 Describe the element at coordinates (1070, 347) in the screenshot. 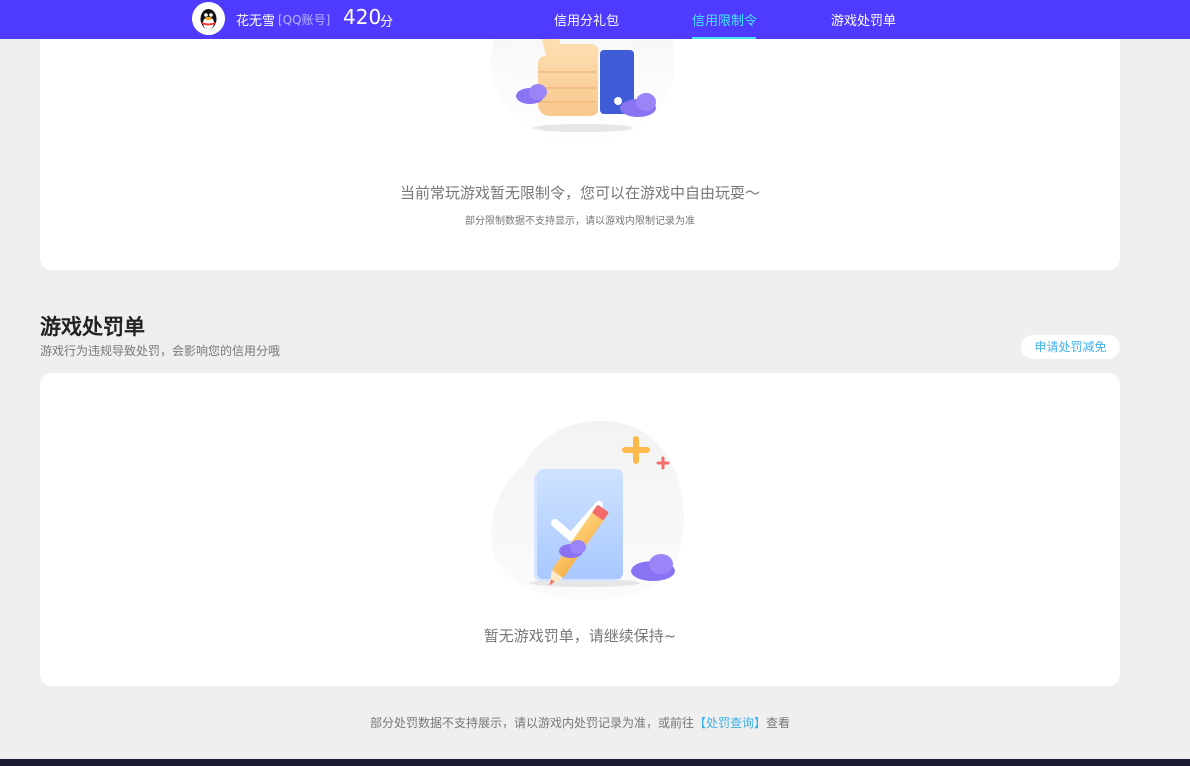

I see `apply-penalty-reduction-button: 申请处罚减免` at that location.